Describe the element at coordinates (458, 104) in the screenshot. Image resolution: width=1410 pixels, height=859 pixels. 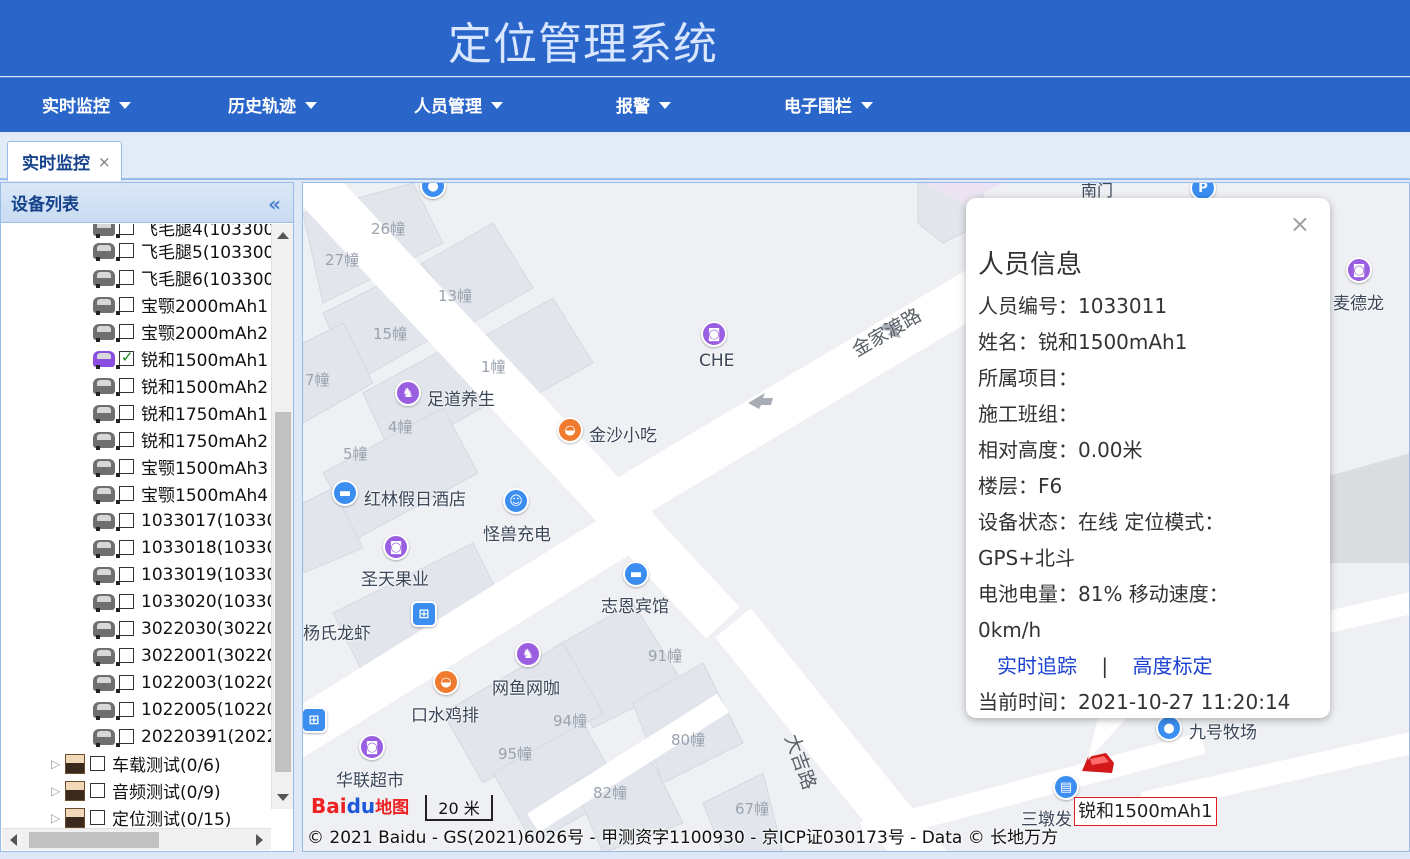
I see `nav-personnel: 人员管理` at that location.